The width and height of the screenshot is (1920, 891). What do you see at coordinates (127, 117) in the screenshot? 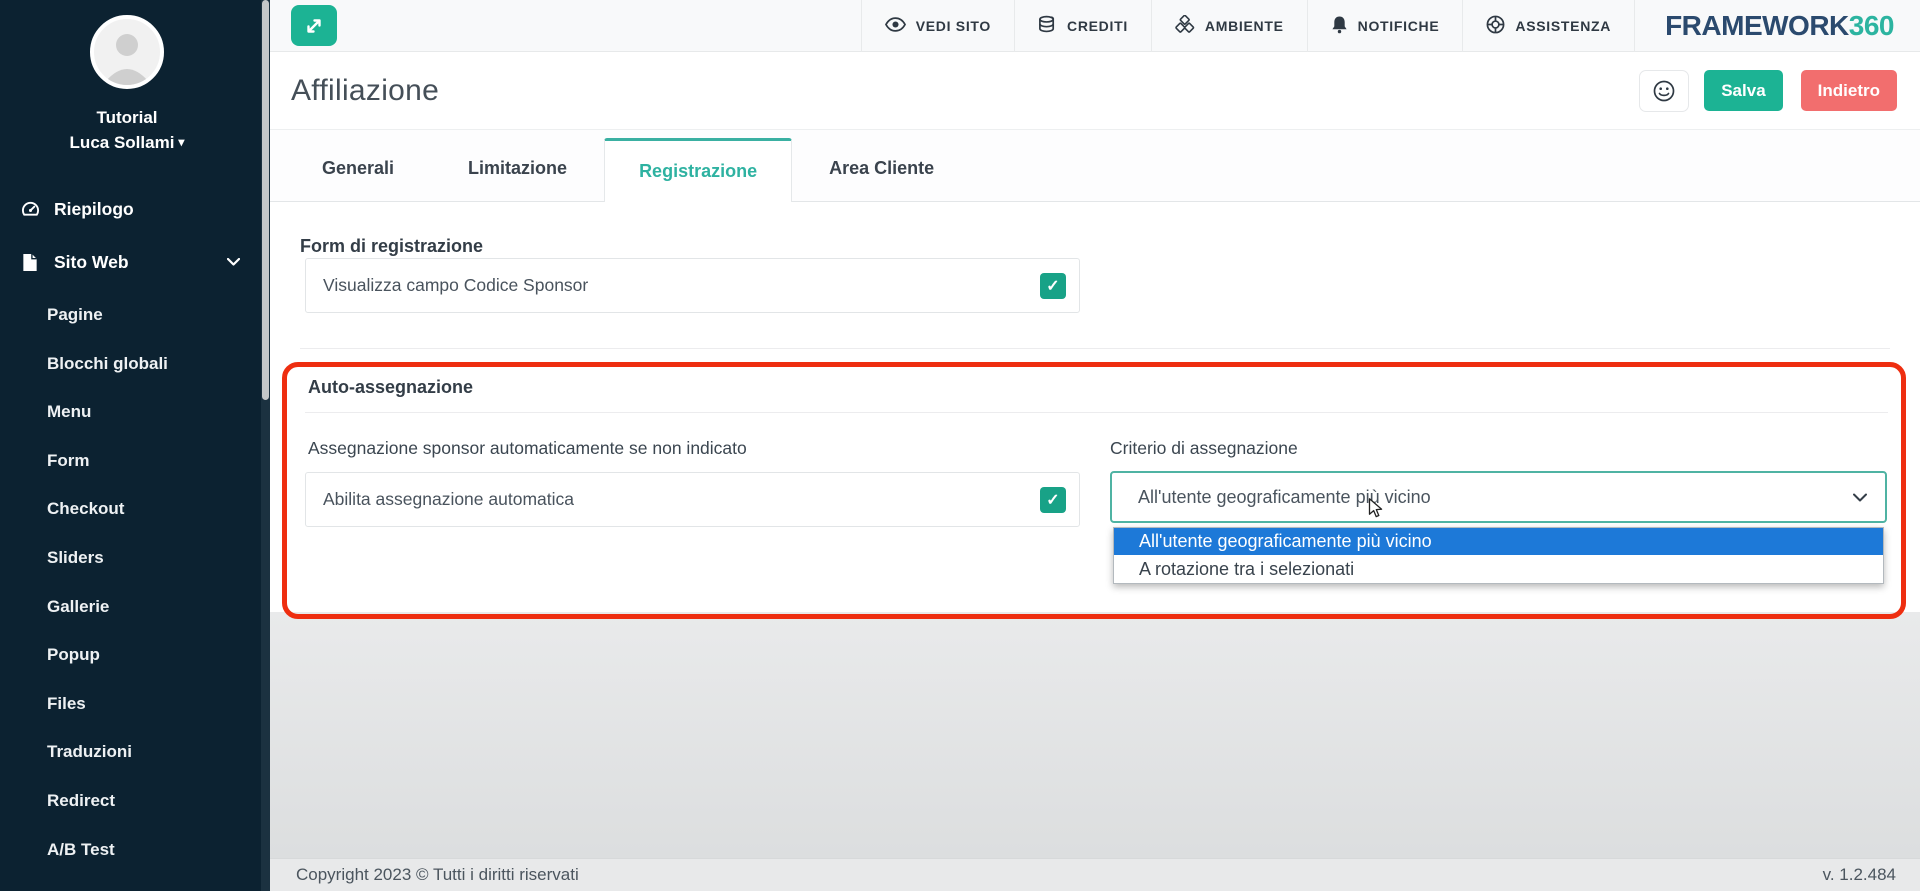
I see `workspace-name: Tutorial` at bounding box center [127, 117].